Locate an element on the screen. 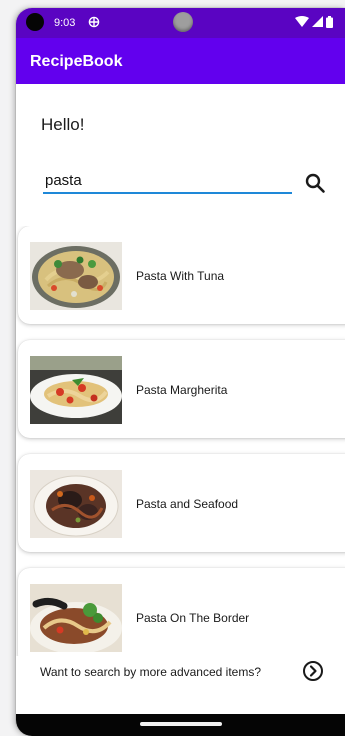 The image size is (345, 736). sensor-dot is located at coordinates (183, 22).